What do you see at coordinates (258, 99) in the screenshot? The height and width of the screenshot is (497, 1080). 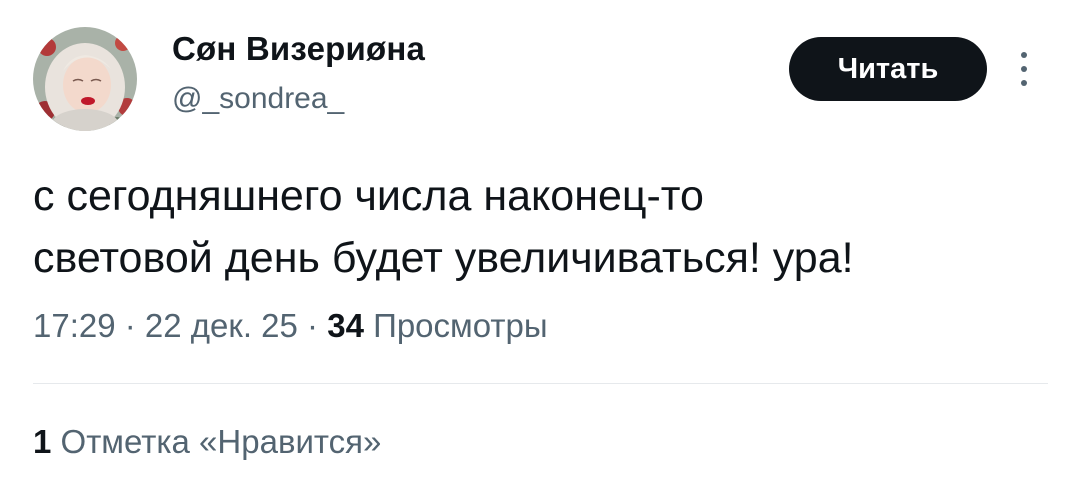 I see `author-handle: @_sondrea_` at bounding box center [258, 99].